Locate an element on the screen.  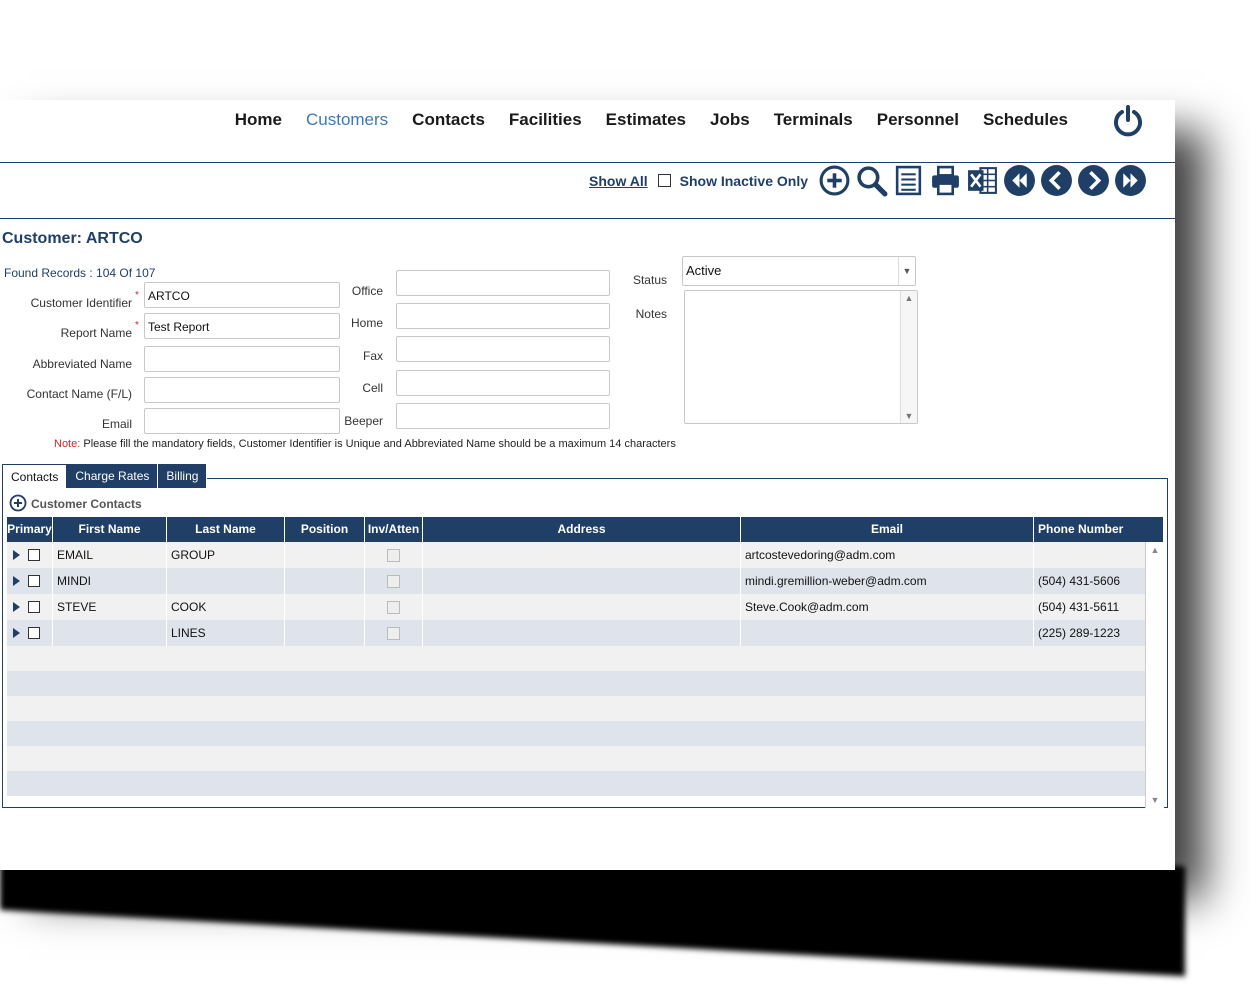
email-cell: Steve.Cook@adm.com is located at coordinates (887, 607).